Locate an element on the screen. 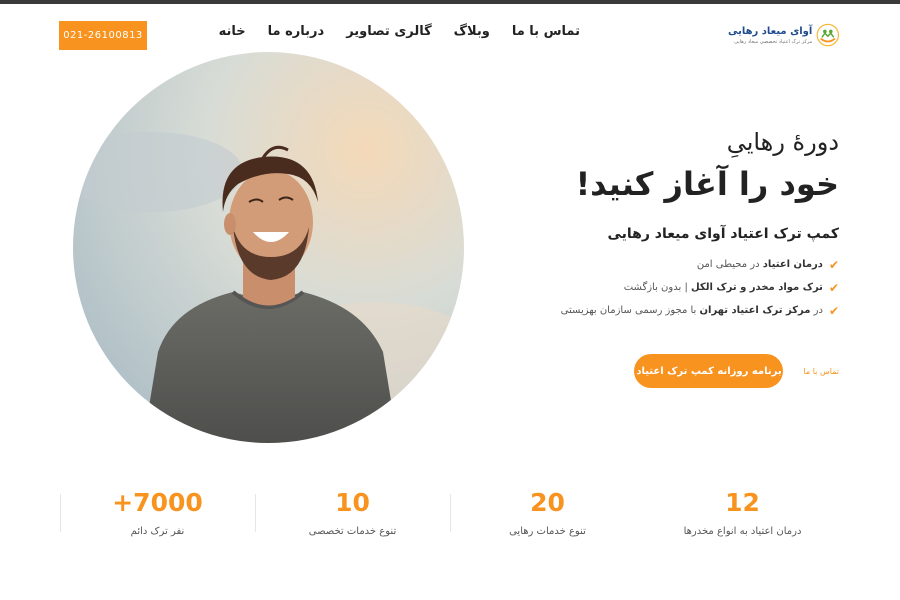 The height and width of the screenshot is (600, 900). stat-value: +7000 is located at coordinates (157, 502).